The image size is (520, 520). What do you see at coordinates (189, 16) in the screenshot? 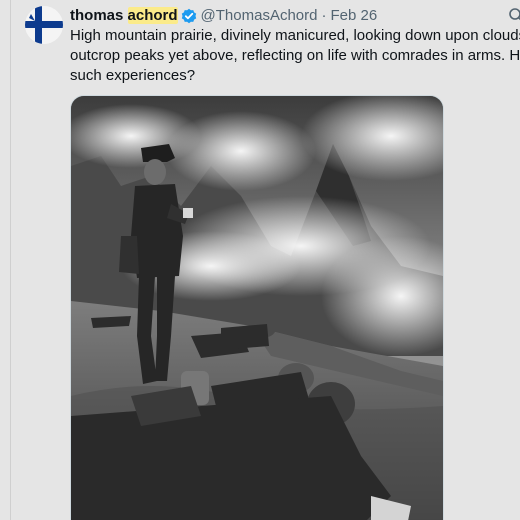
I see `verified-badge-icon` at bounding box center [189, 16].